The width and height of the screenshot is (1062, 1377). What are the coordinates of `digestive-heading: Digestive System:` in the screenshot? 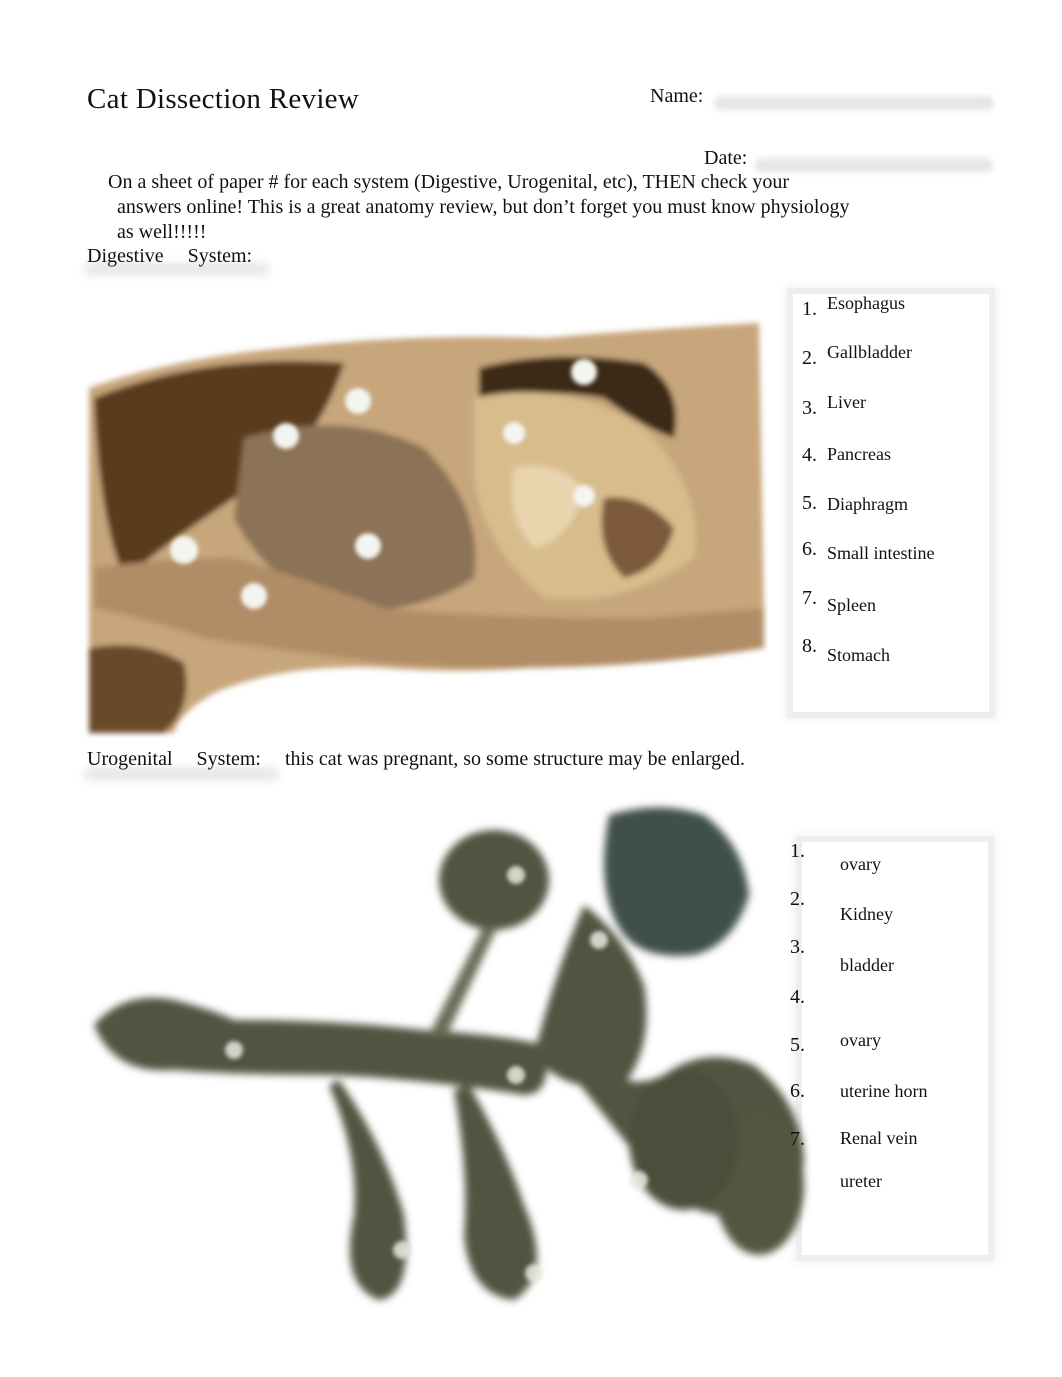 It's located at (169, 256).